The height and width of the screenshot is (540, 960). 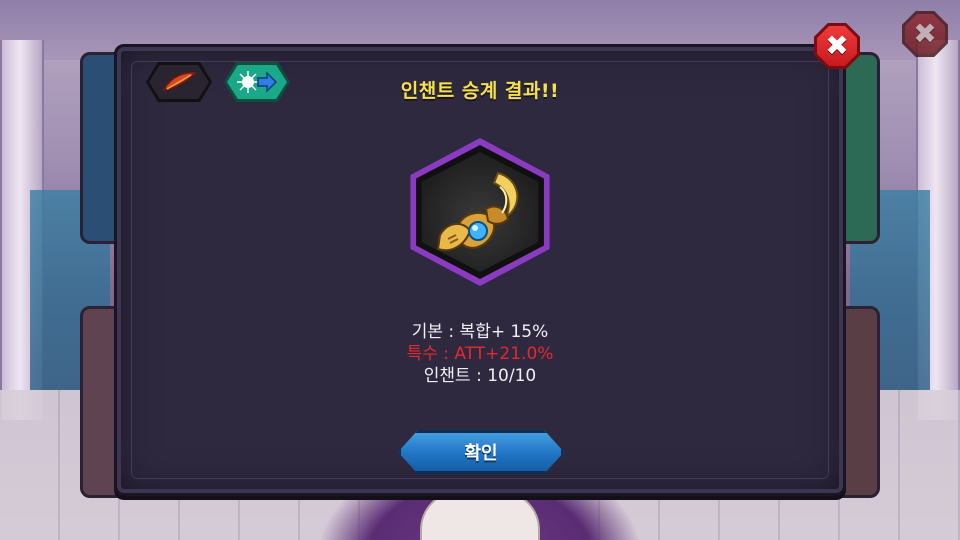 I want to click on background-close-button: ✖, so click(x=925, y=34).